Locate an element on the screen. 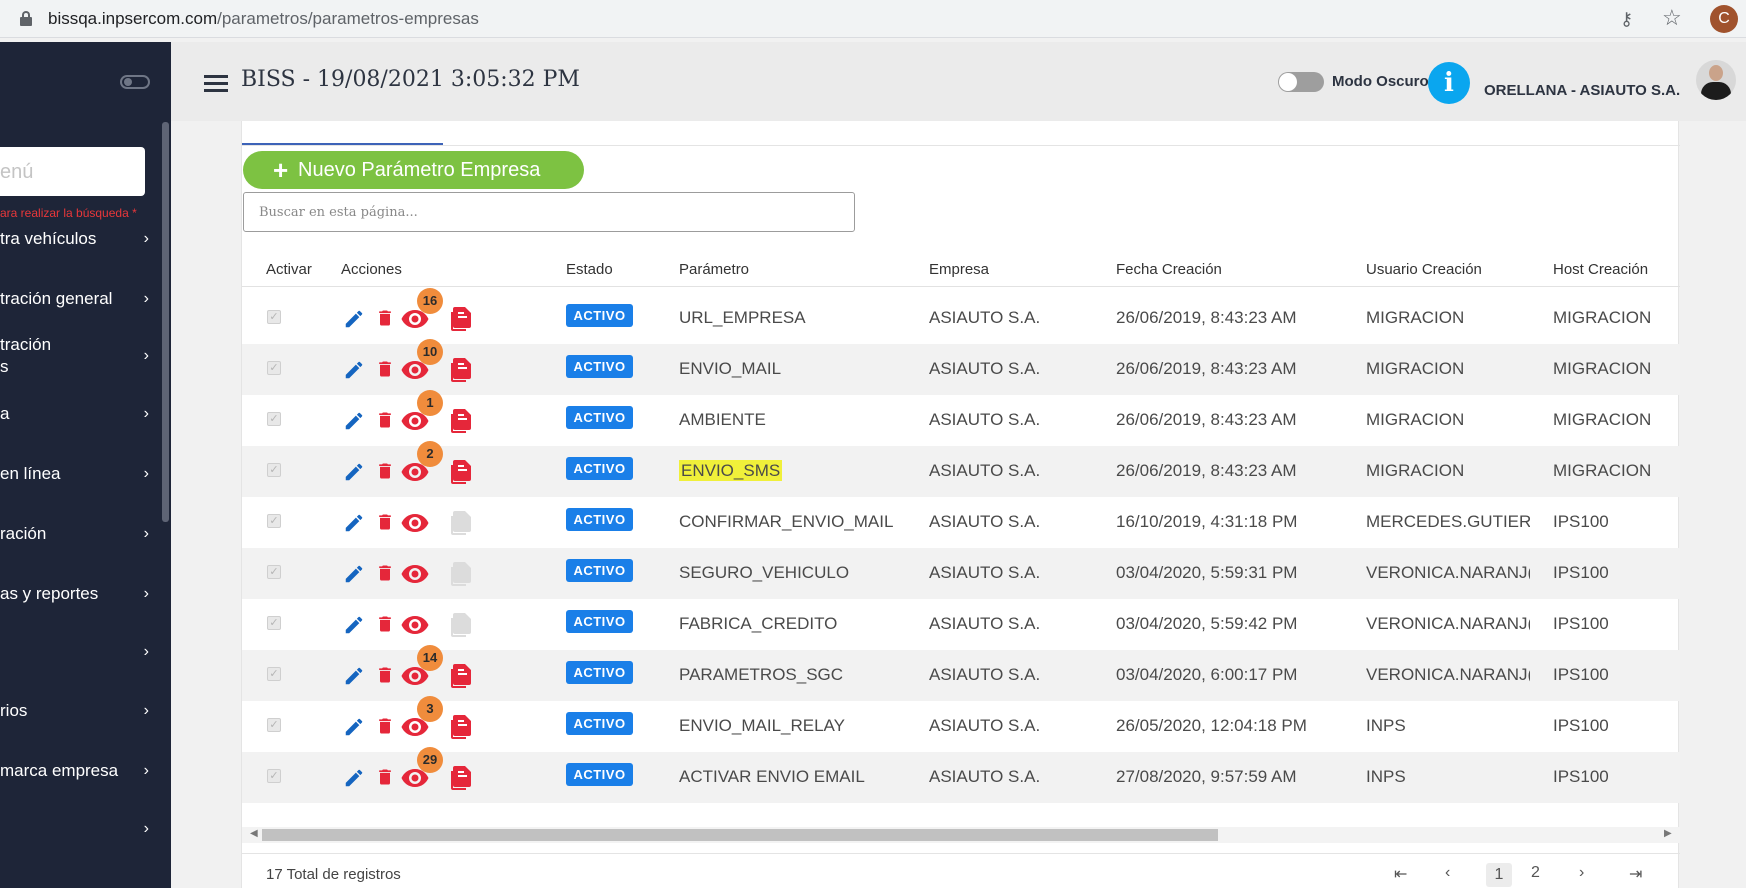 This screenshot has width=1746, height=888. prev-page-icon: ‹ is located at coordinates (1447, 873).